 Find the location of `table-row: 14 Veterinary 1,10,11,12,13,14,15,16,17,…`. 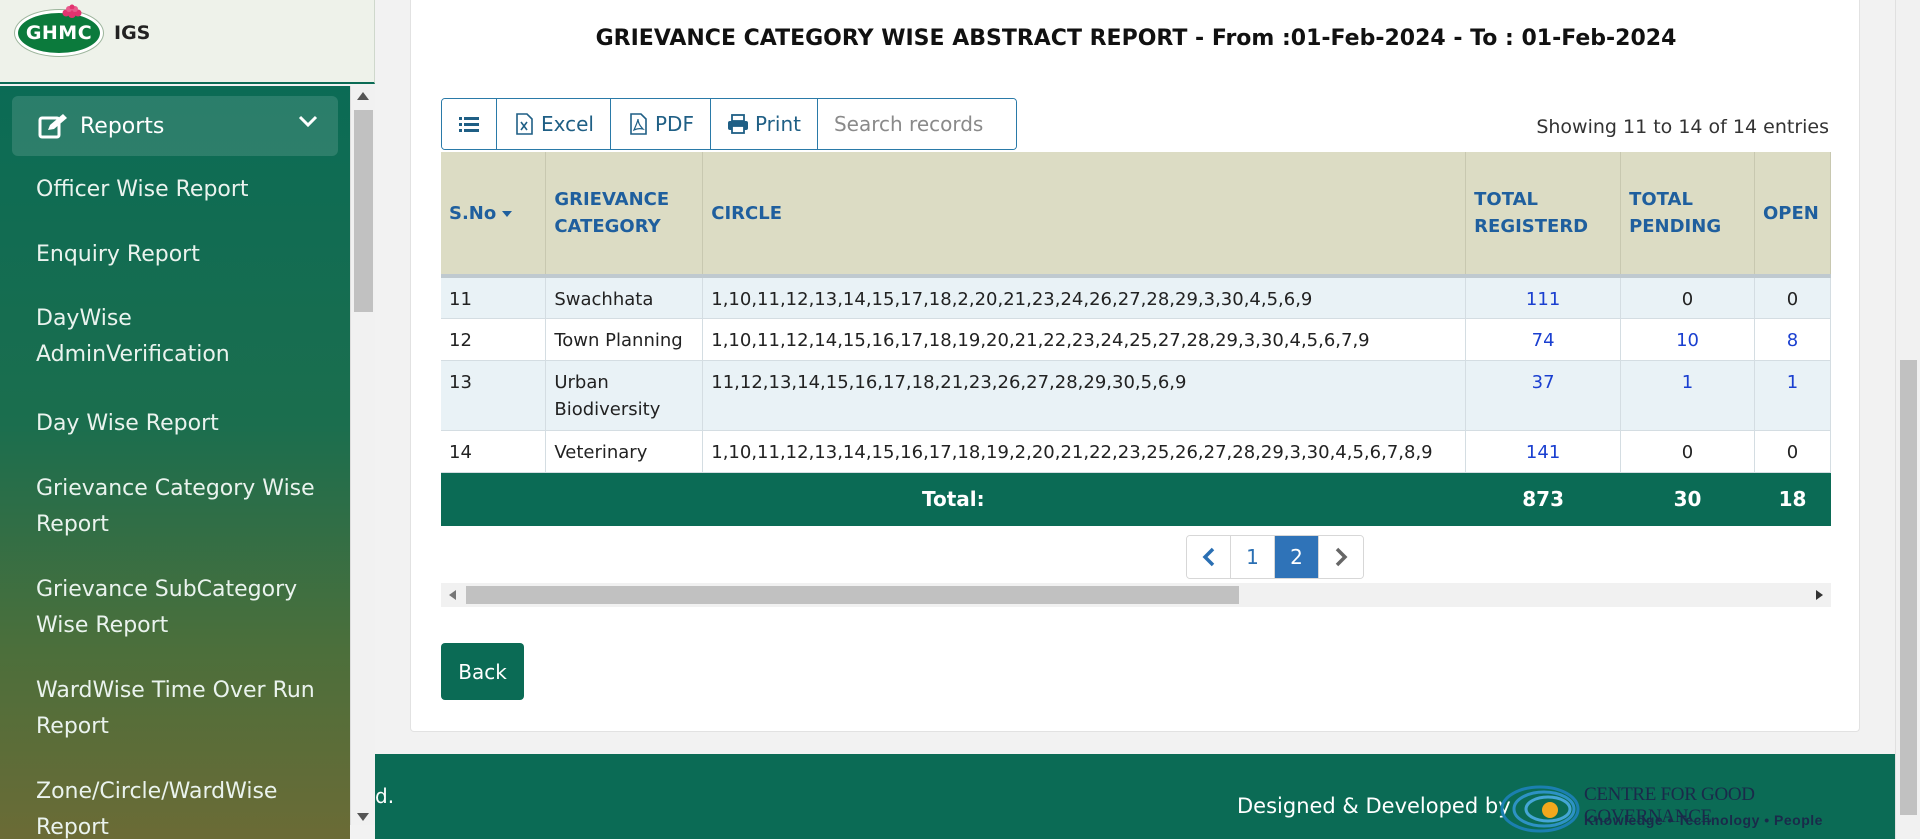

table-row: 14 Veterinary 1,10,11,12,13,14,15,16,17,… is located at coordinates (1136, 451).